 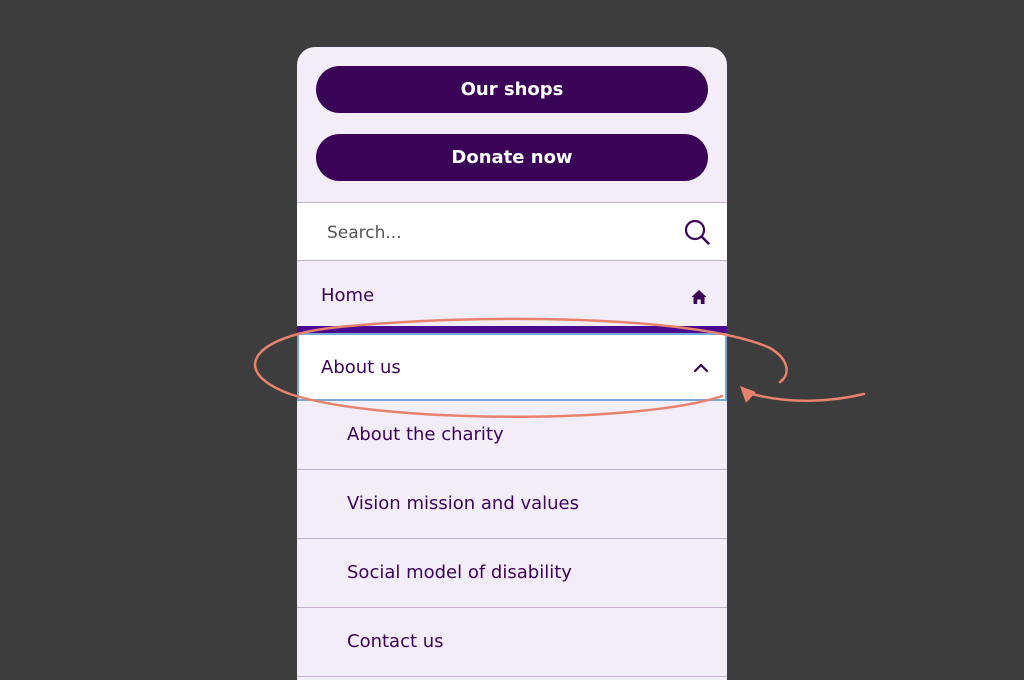 I want to click on nav-item-about-us-label: About us, so click(x=361, y=367).